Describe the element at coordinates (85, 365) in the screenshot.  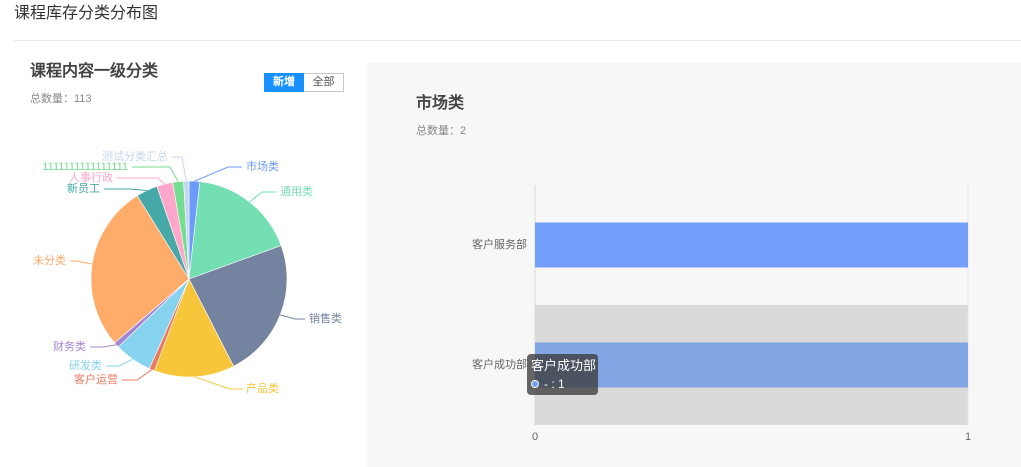
I see `pie-label: 研发类` at that location.